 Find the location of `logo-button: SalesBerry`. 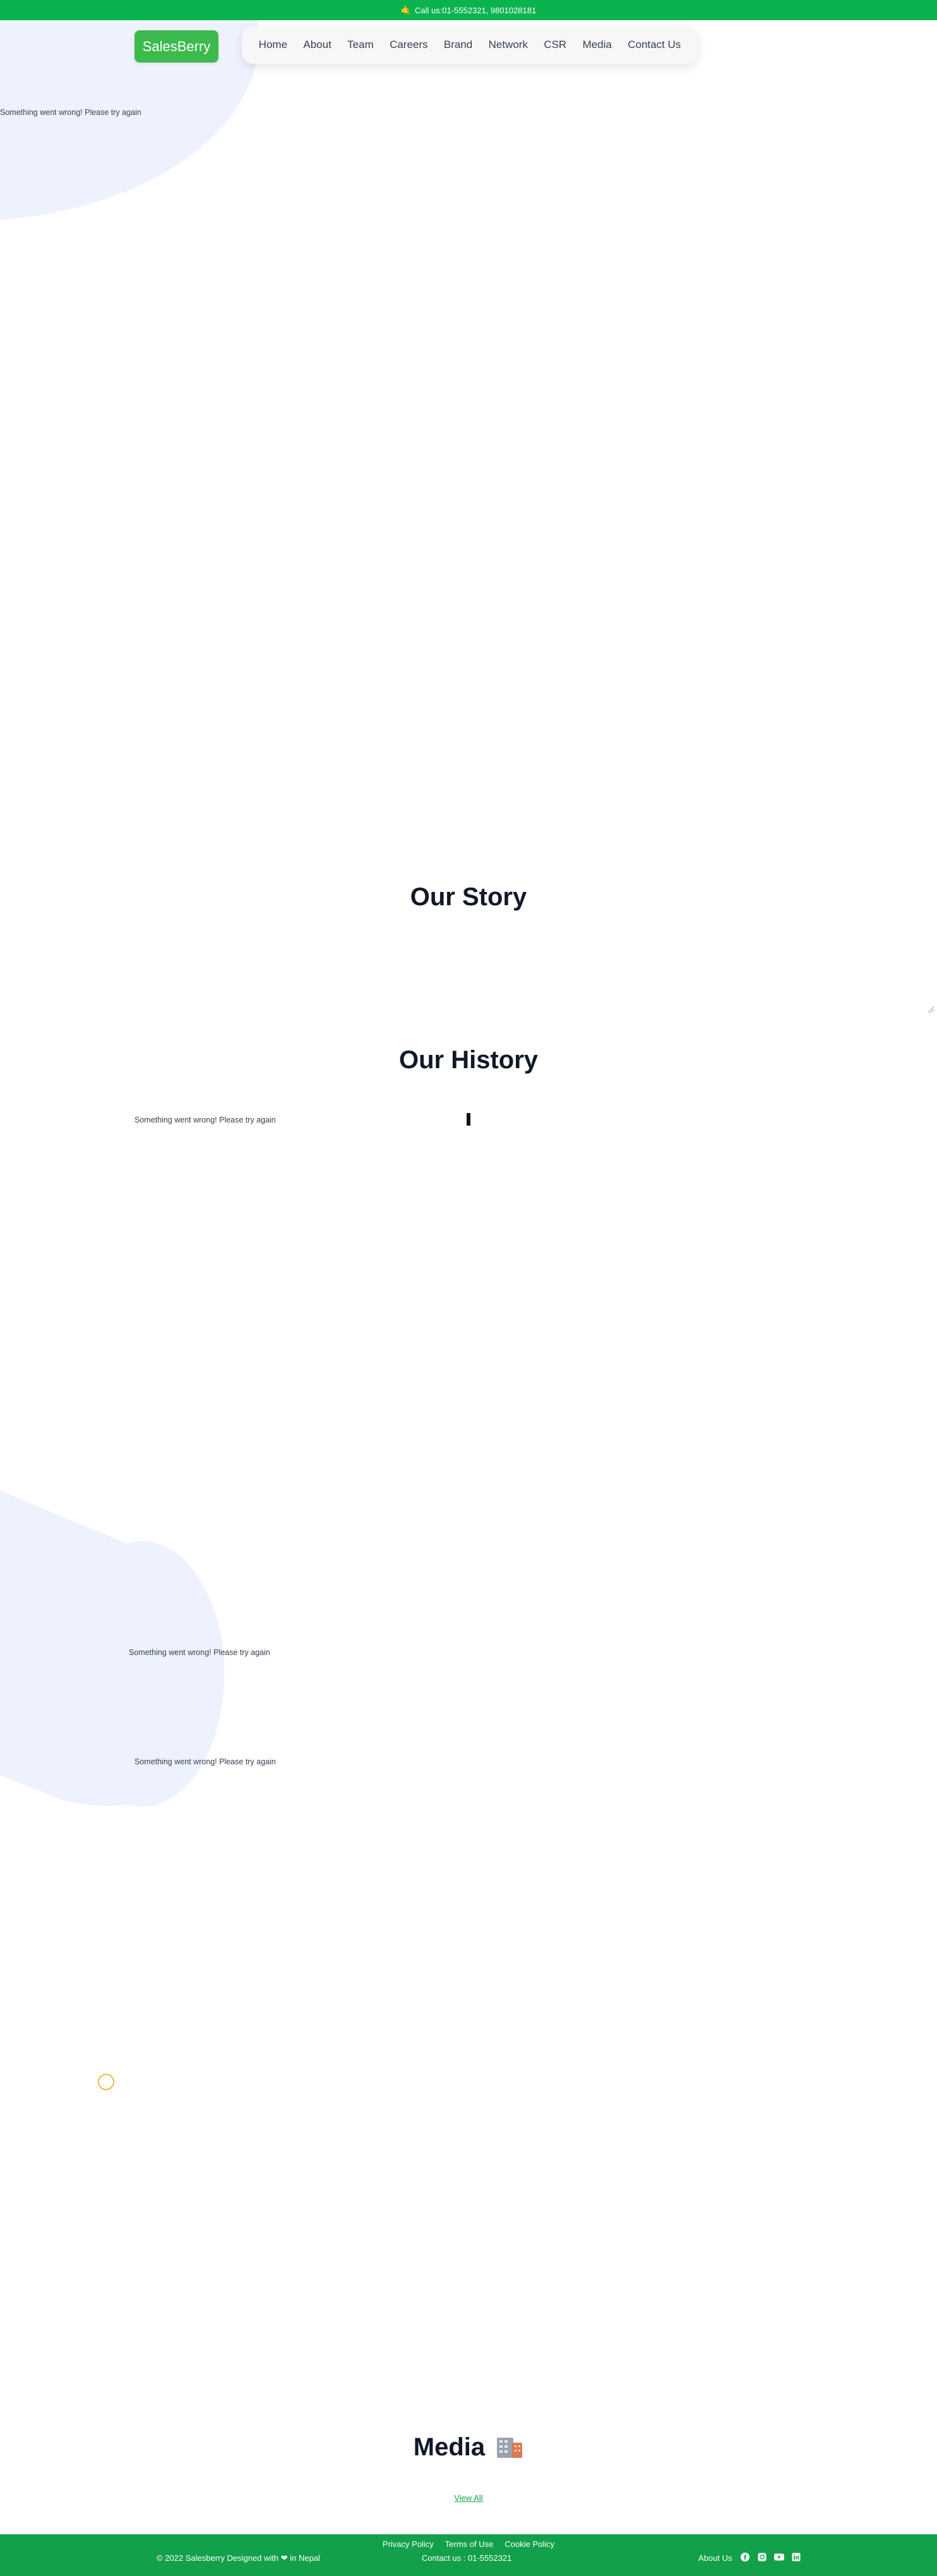

logo-button: SalesBerry is located at coordinates (176, 46).